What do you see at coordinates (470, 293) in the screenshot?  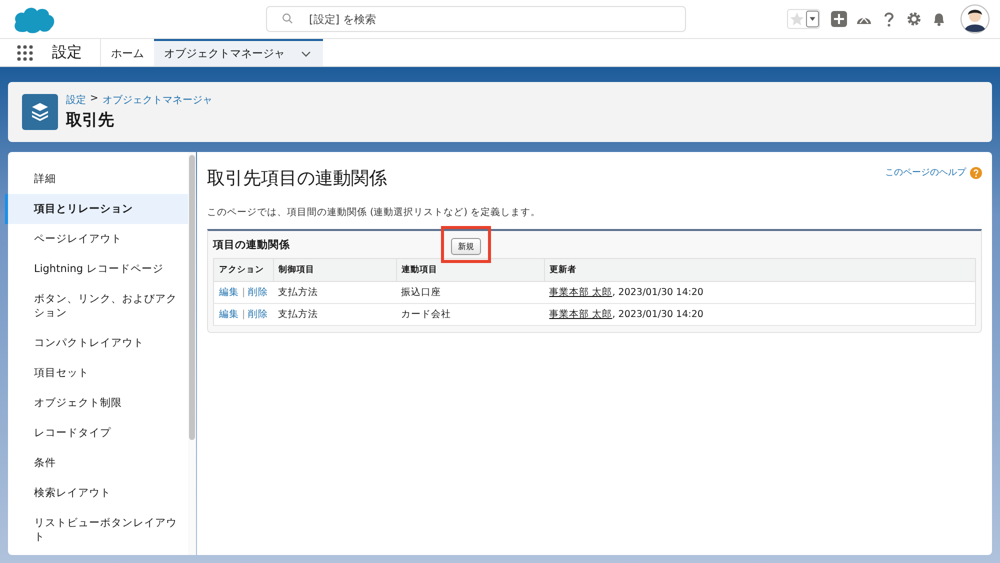 I see `table-cell: 振込口座` at bounding box center [470, 293].